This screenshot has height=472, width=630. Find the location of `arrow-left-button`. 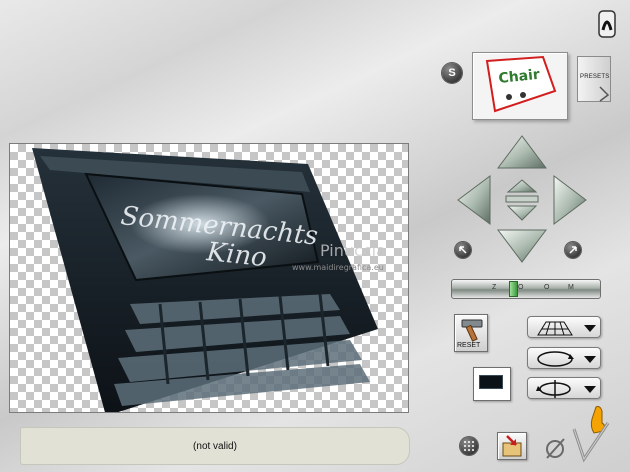

arrow-left-button is located at coordinates (474, 200).